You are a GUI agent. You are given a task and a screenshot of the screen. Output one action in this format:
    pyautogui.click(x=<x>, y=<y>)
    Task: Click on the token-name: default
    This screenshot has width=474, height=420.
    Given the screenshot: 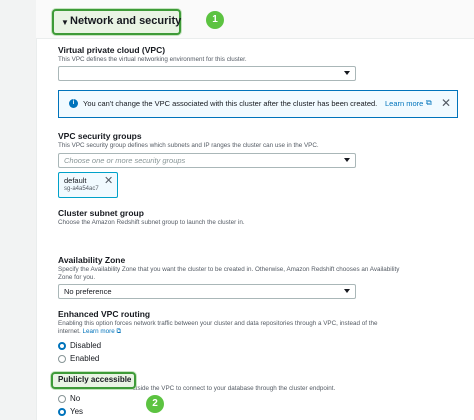 What is the action you would take?
    pyautogui.click(x=75, y=180)
    